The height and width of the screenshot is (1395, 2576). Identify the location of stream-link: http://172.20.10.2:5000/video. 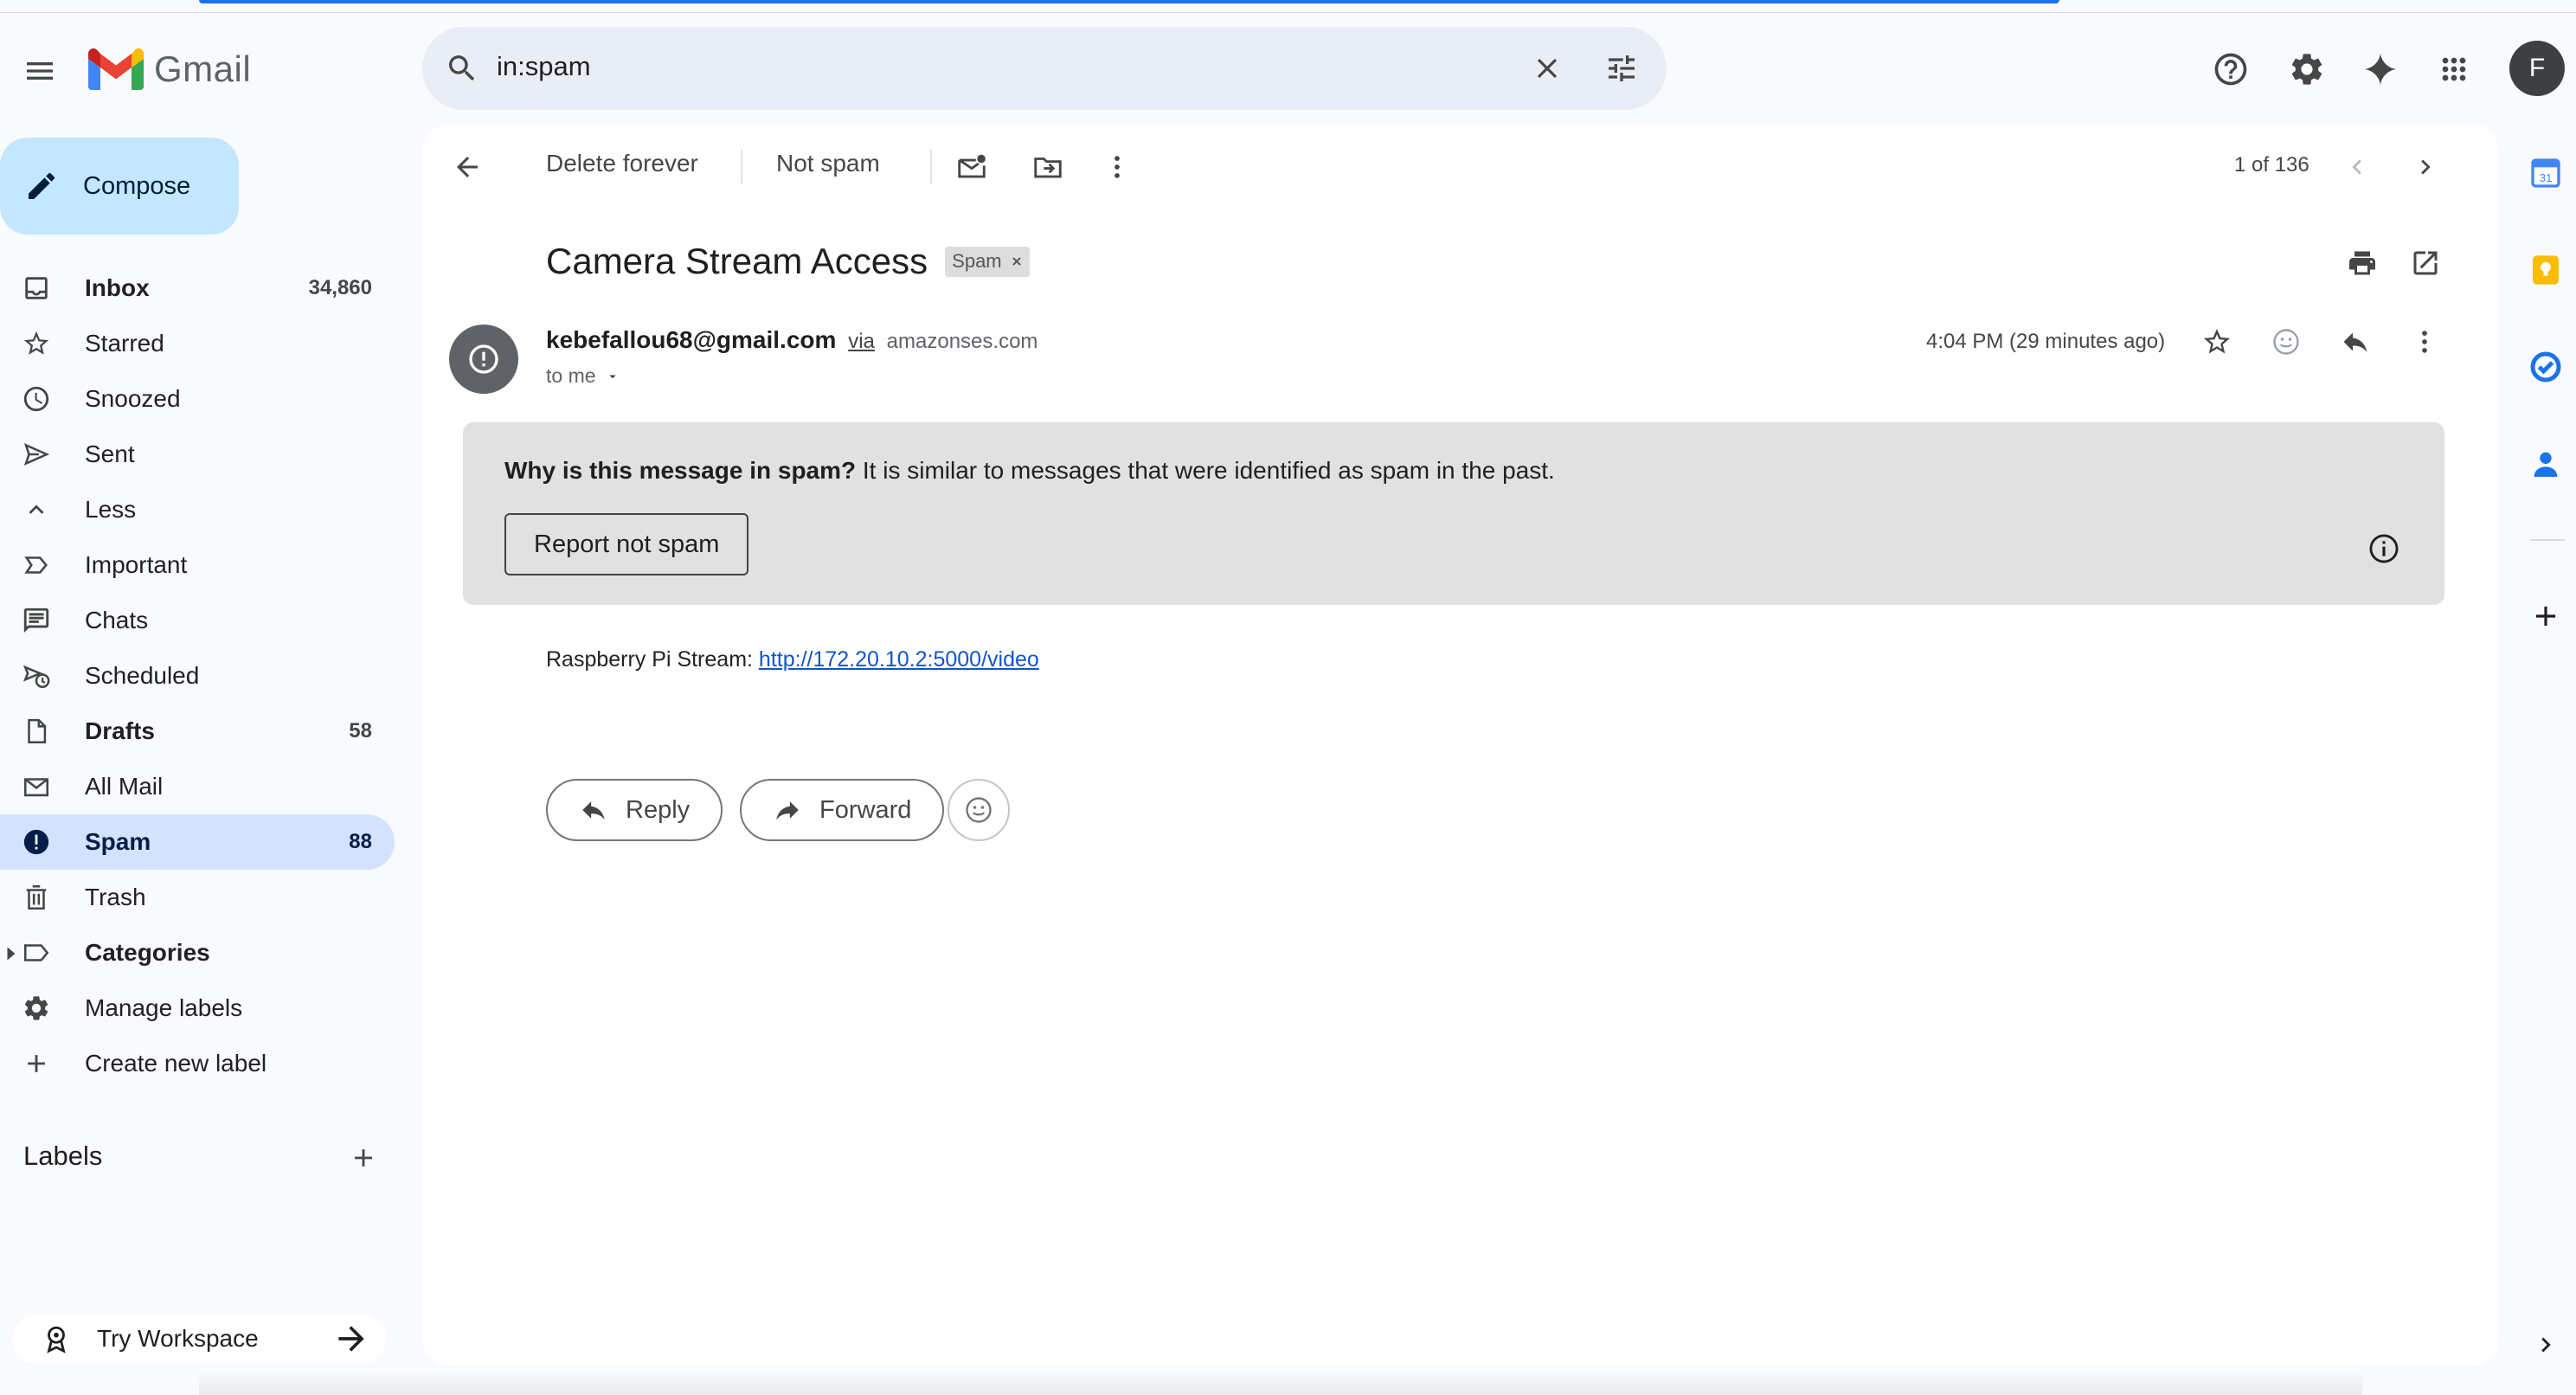
(899, 659).